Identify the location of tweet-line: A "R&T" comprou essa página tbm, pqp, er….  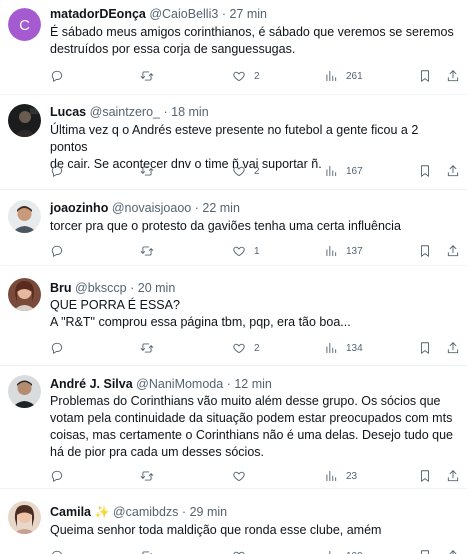
(200, 322).